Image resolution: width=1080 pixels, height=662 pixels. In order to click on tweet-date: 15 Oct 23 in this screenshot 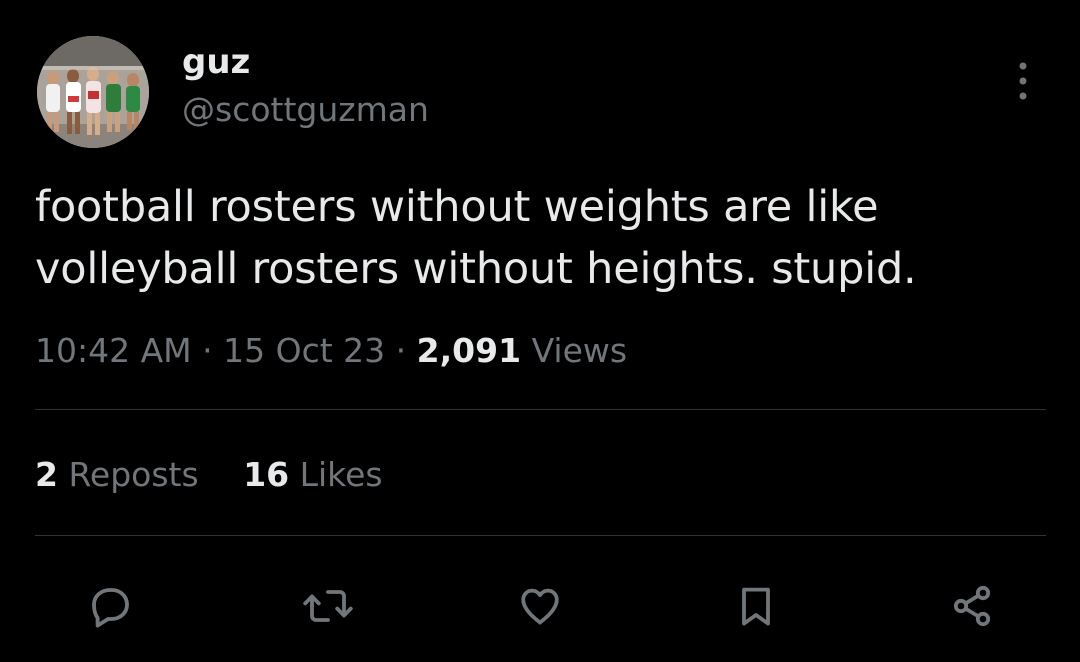, I will do `click(304, 350)`.